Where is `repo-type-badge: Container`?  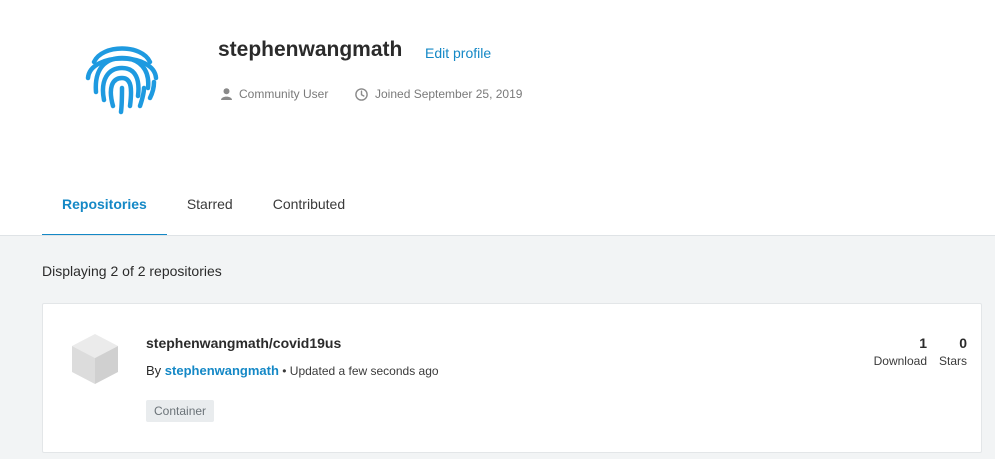
repo-type-badge: Container is located at coordinates (180, 411).